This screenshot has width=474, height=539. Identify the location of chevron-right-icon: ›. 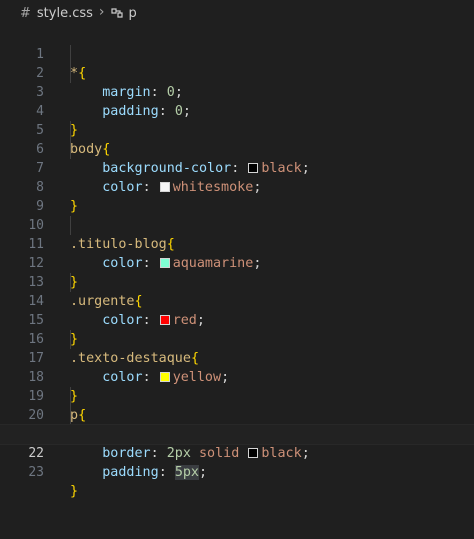
(101, 12).